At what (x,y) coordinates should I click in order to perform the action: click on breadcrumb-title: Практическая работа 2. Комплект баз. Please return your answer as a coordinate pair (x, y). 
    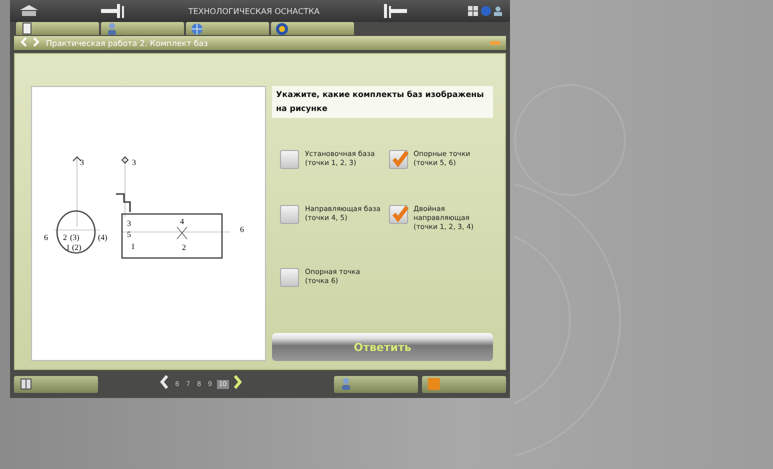
    Looking at the image, I should click on (127, 43).